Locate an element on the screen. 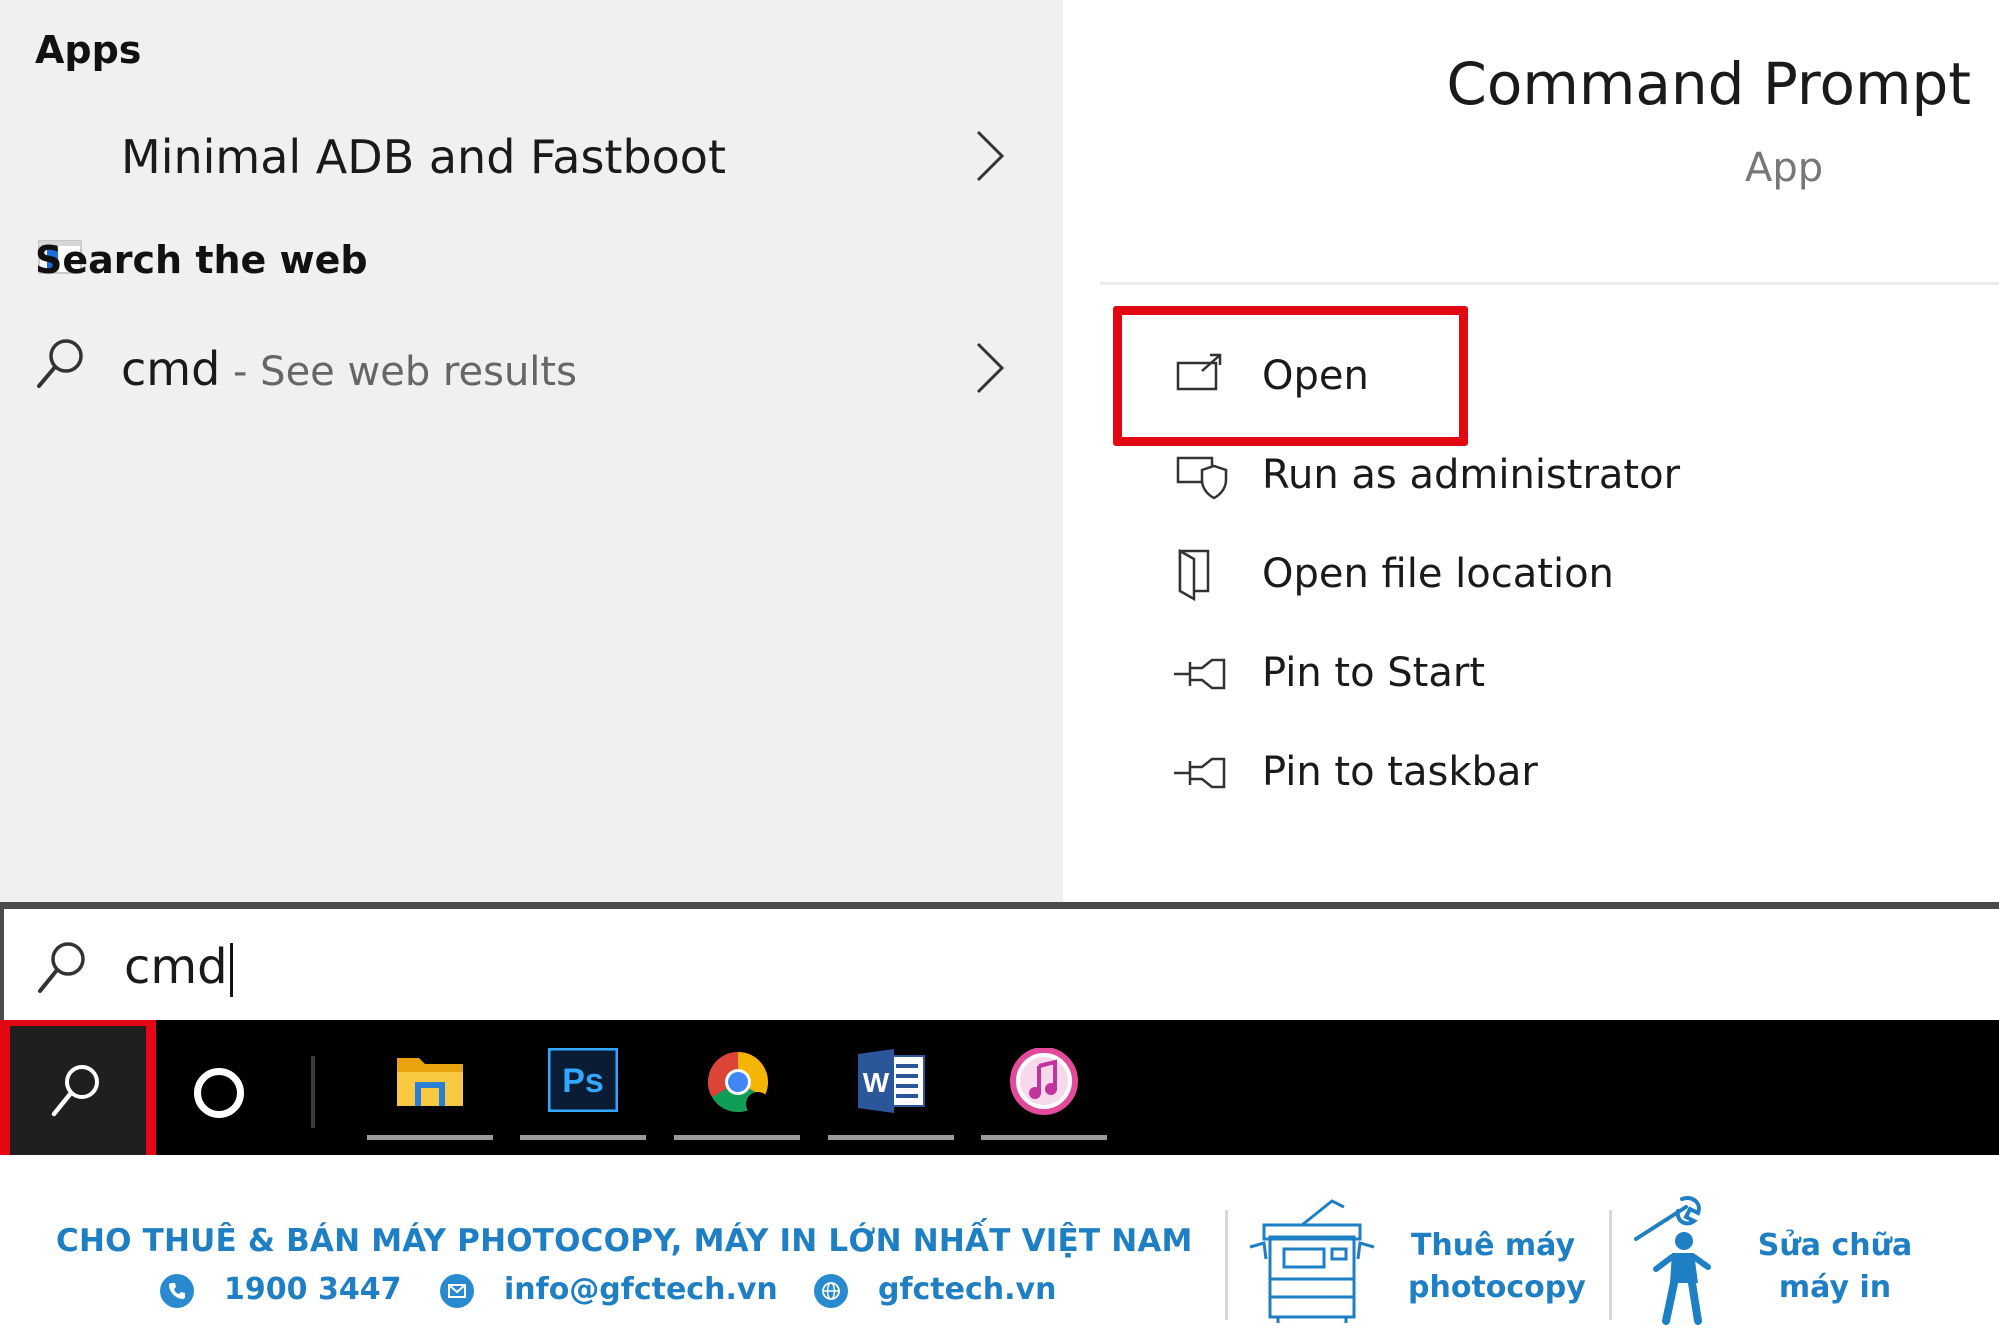  search-box: cmd is located at coordinates (999, 961).